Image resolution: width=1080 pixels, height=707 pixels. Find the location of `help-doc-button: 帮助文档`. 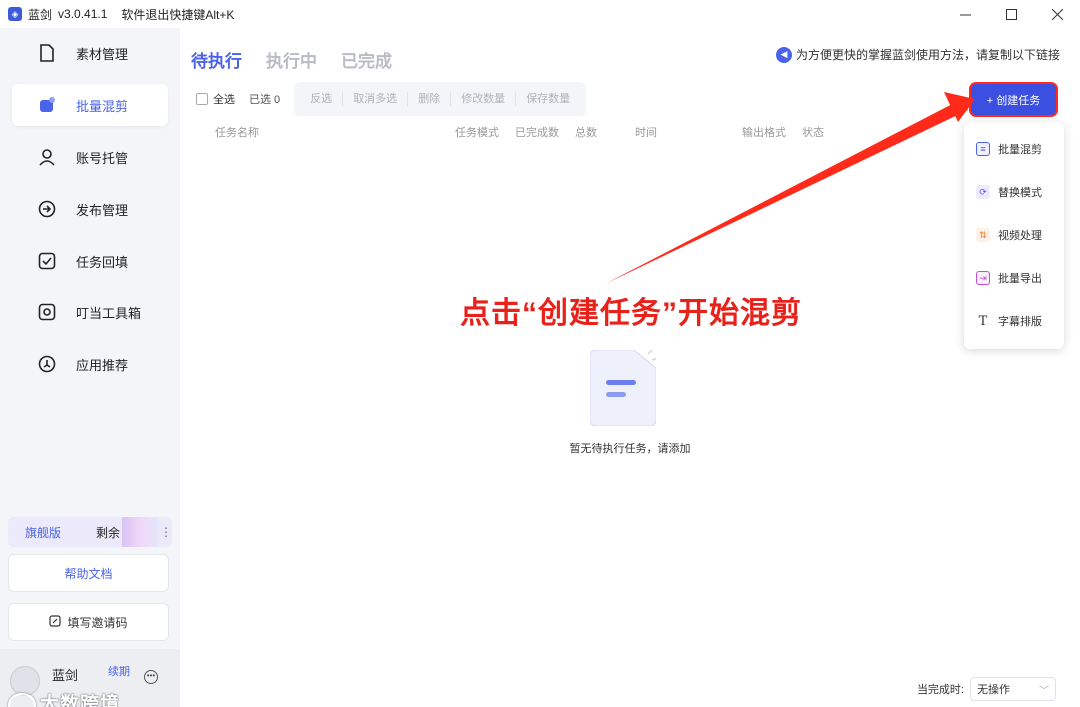

help-doc-button: 帮助文档 is located at coordinates (88, 573).